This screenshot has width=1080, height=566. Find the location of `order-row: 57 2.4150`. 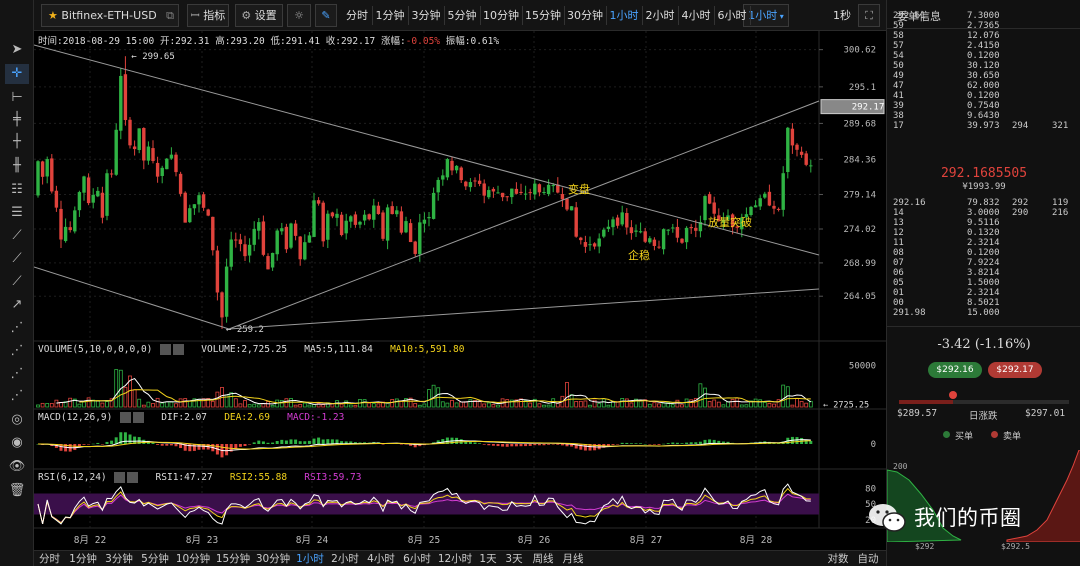

order-row: 57 2.4150 is located at coordinates (983, 46).